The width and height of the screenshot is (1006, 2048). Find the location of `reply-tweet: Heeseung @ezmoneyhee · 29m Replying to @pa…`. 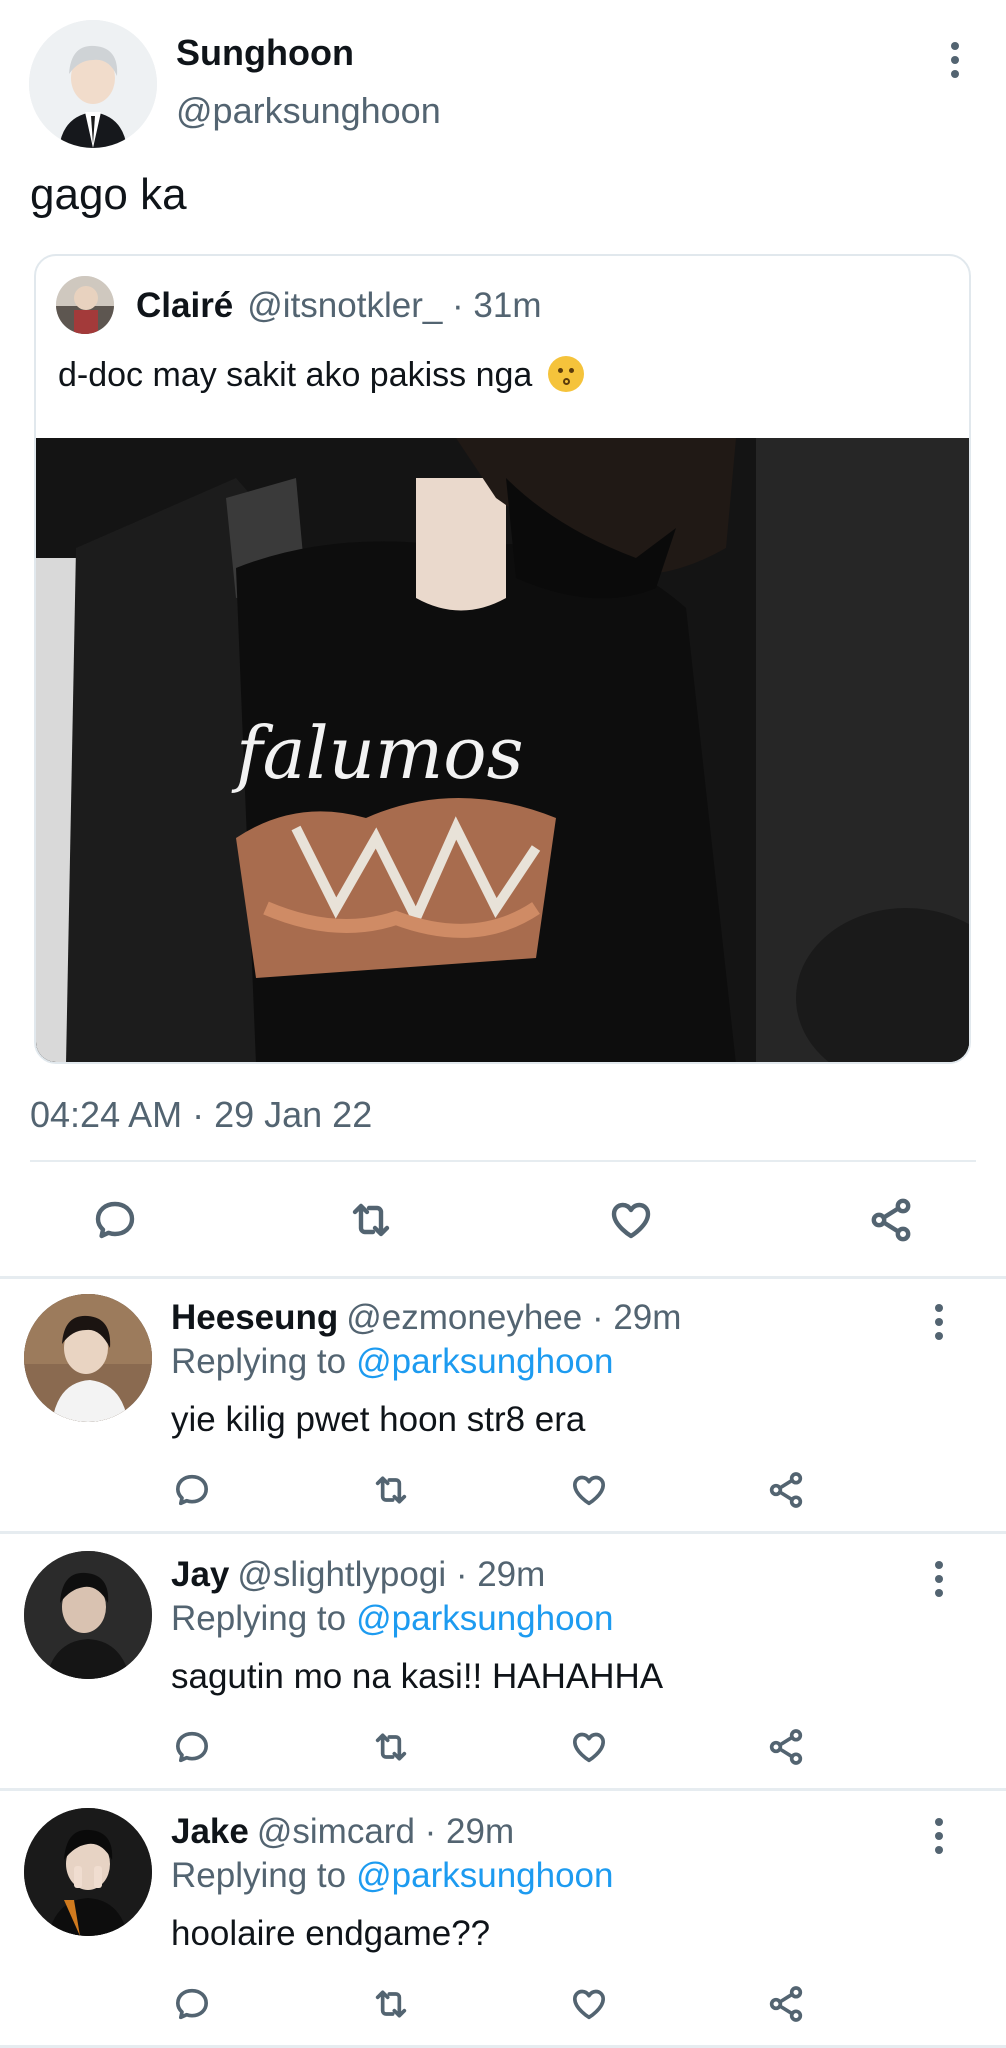

reply-tweet: Heeseung @ezmoneyhee · 29m Replying to @pa… is located at coordinates (503, 1408).